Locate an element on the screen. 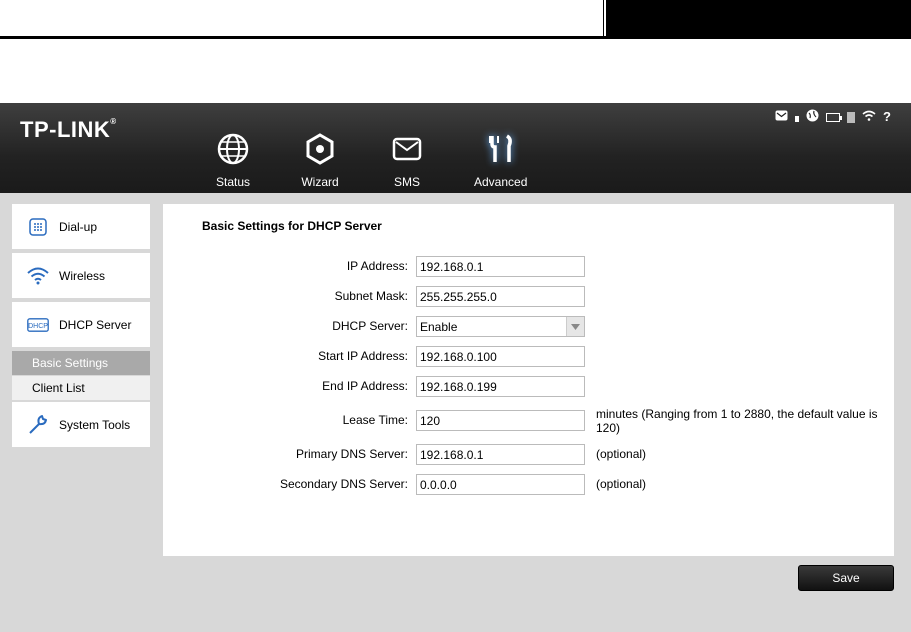  row-primary-dns: Primary DNS Server: (optional) is located at coordinates (528, 455).